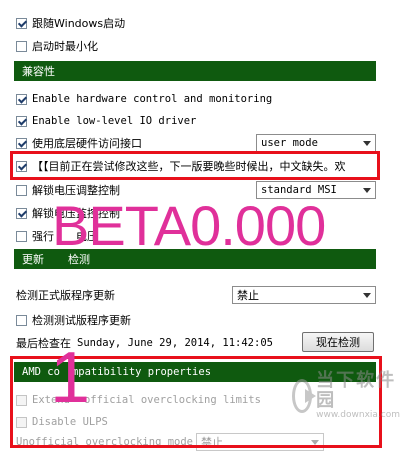  What do you see at coordinates (189, 225) in the screenshot?
I see `beta-overlay-text: BETA0.000` at bounding box center [189, 225].